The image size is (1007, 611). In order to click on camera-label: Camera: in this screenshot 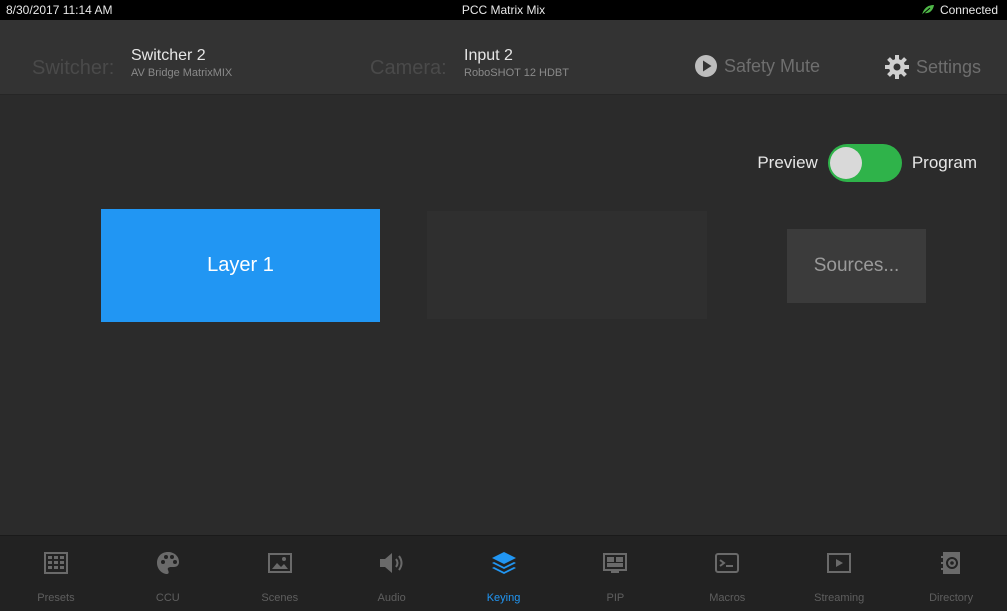, I will do `click(408, 68)`.